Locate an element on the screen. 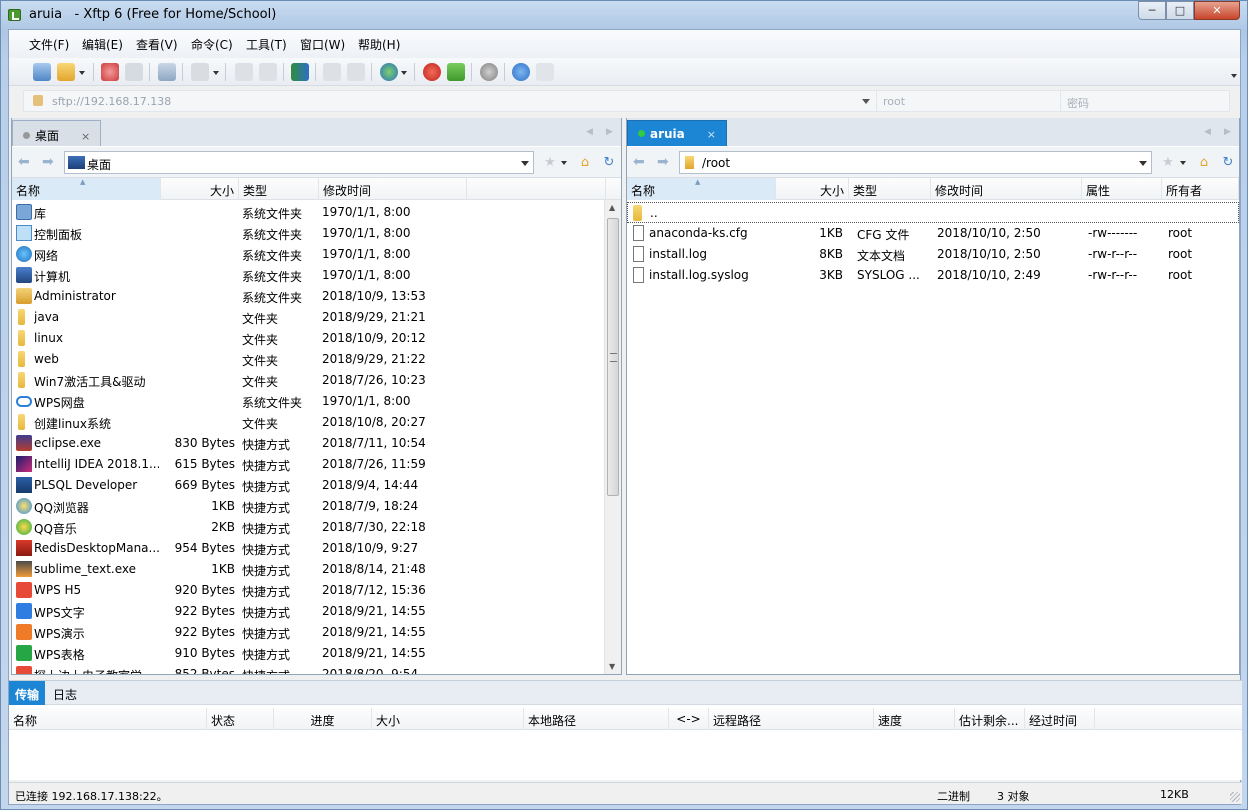  col-speed: 速度 is located at coordinates (914, 719).